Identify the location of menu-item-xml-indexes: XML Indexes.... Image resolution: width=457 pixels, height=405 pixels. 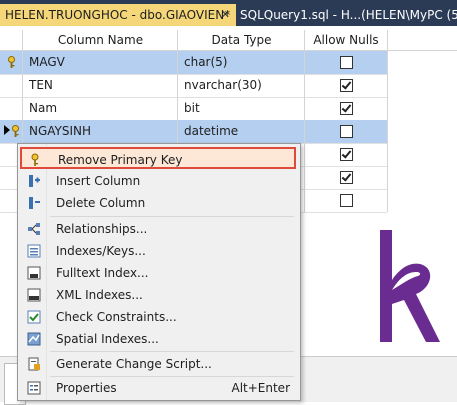
(158, 295).